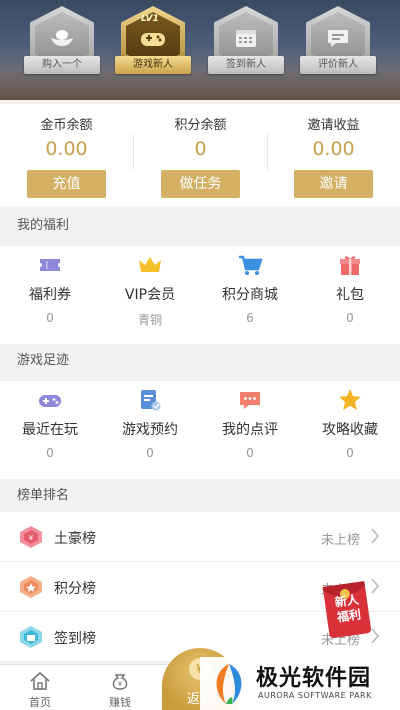  What do you see at coordinates (350, 399) in the screenshot?
I see `star-icon` at bounding box center [350, 399].